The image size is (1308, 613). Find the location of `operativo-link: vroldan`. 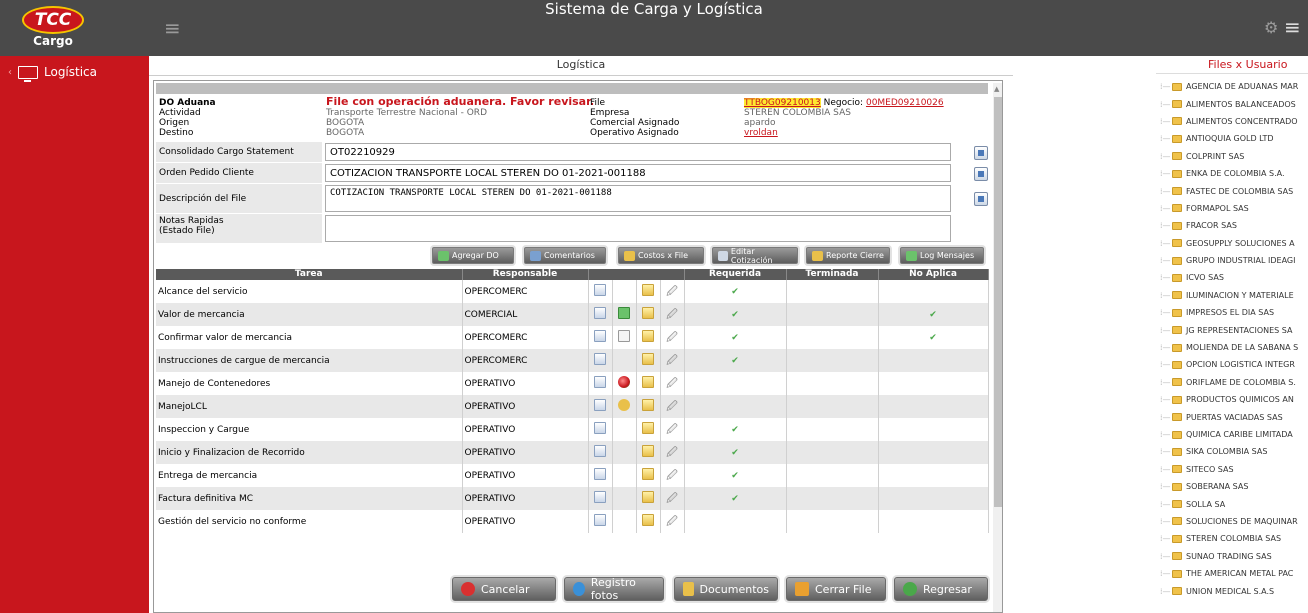

operativo-link: vroldan is located at coordinates (761, 133).